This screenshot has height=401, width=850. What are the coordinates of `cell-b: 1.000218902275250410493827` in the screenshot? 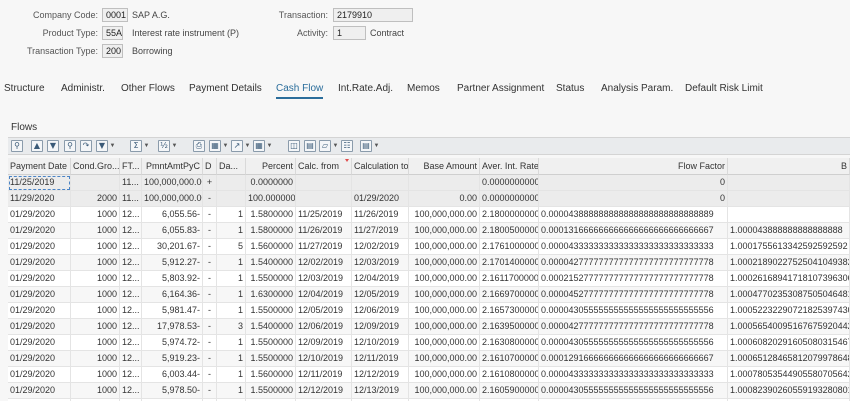 It's located at (789, 263).